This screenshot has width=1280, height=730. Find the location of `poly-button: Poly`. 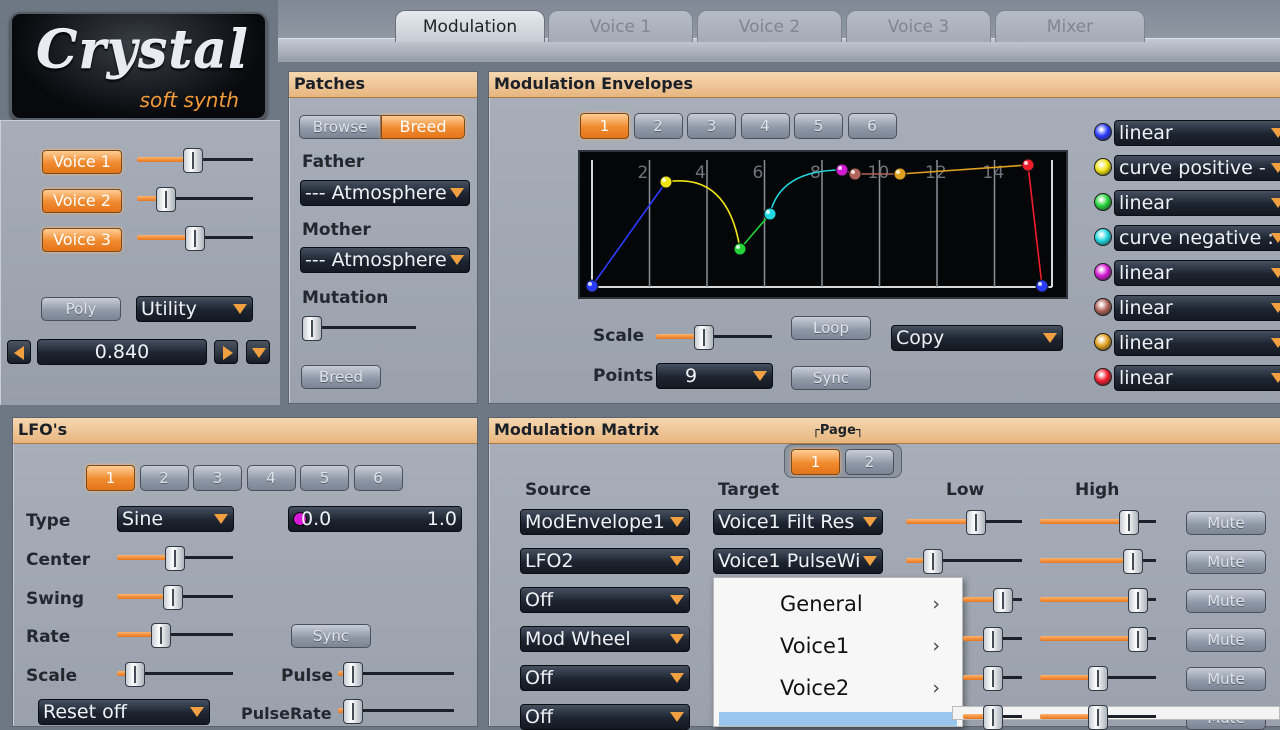

poly-button: Poly is located at coordinates (81, 309).